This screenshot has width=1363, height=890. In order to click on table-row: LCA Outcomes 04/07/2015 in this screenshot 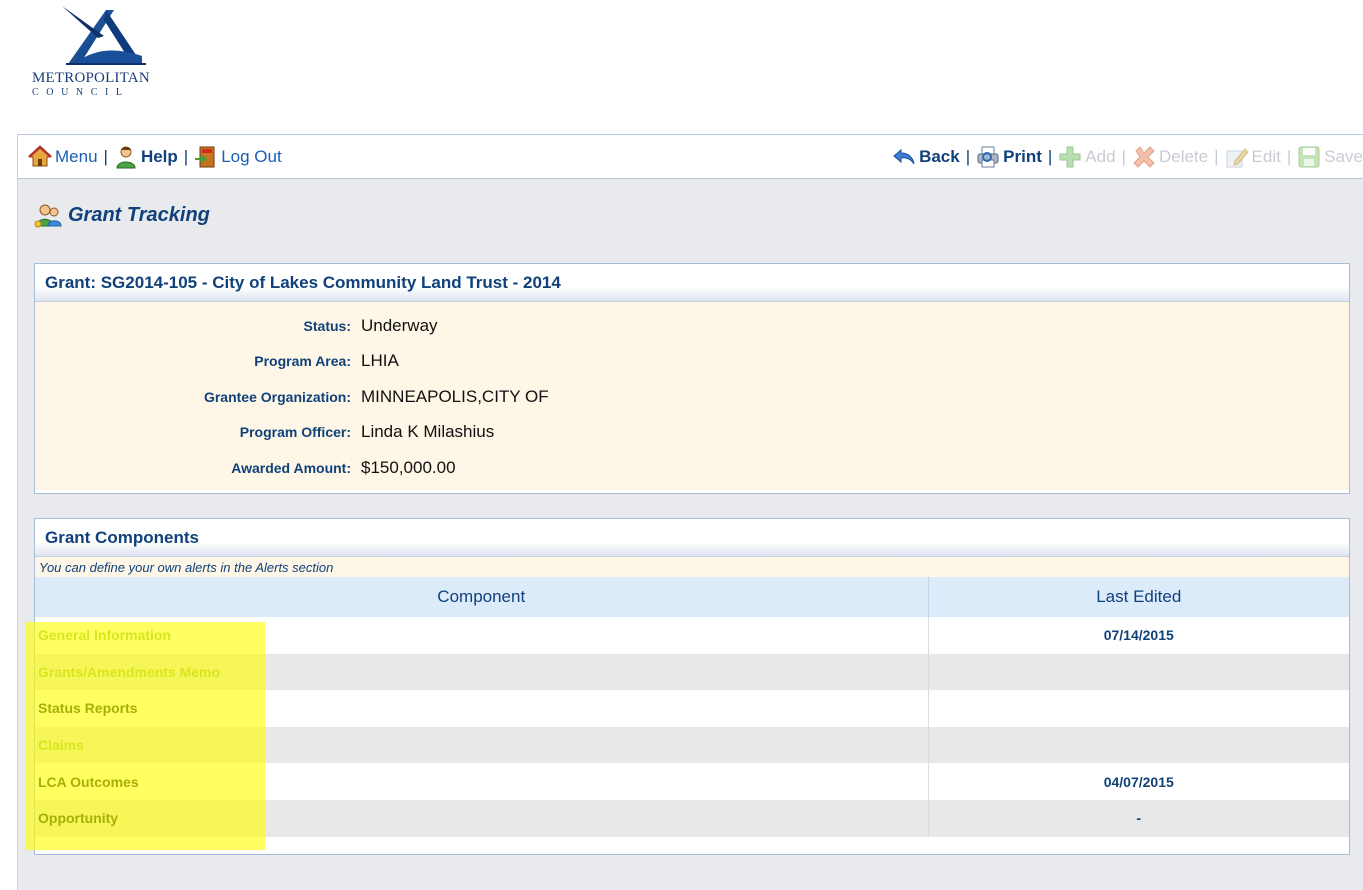, I will do `click(692, 781)`.